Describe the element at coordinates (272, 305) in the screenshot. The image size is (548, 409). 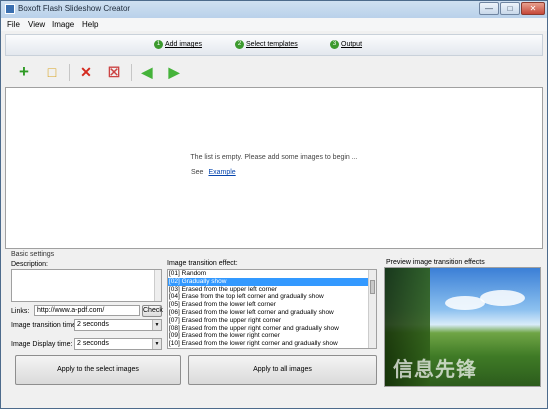
I see `effect-item: [05] Erased from the lower left corner` at that location.